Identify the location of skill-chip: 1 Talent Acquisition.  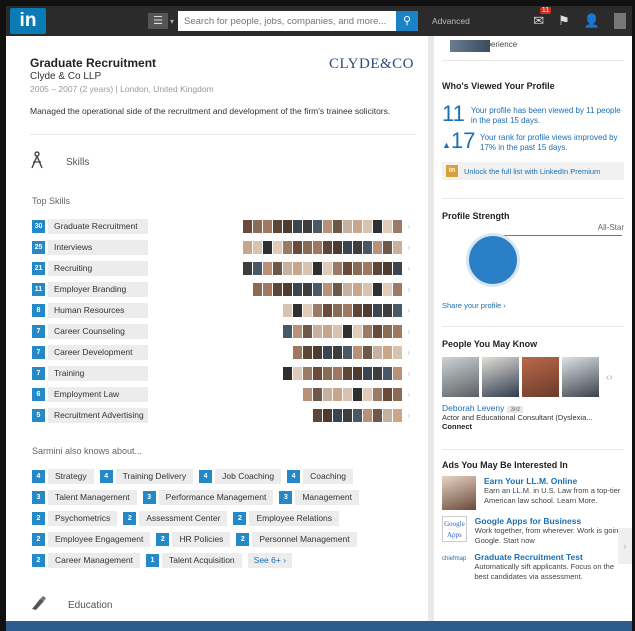
(193, 560).